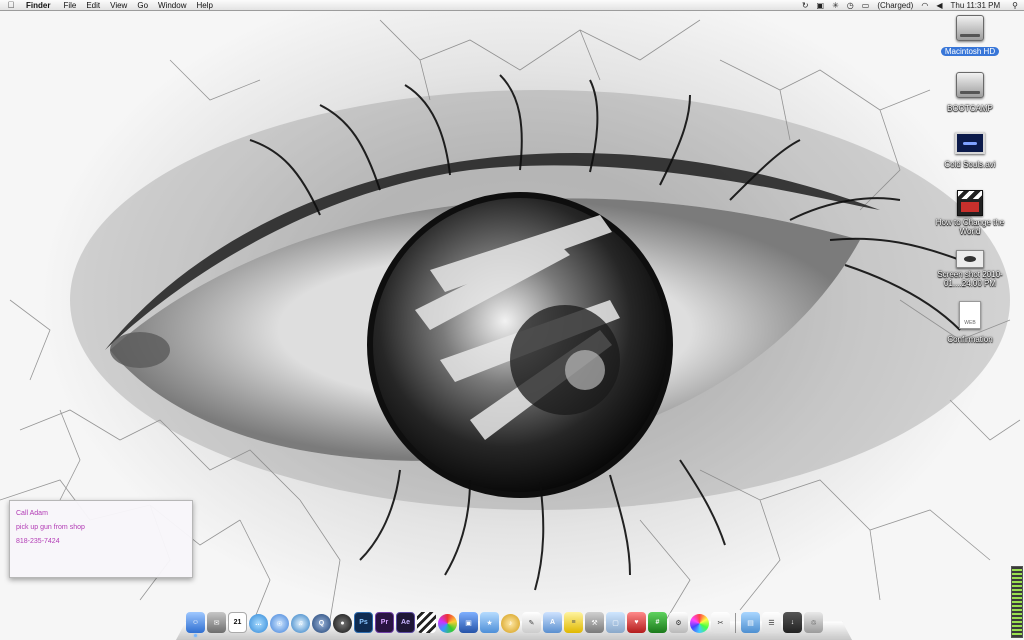 The image size is (1024, 640). I want to click on dock-itunes-icon: ♫, so click(300, 623).